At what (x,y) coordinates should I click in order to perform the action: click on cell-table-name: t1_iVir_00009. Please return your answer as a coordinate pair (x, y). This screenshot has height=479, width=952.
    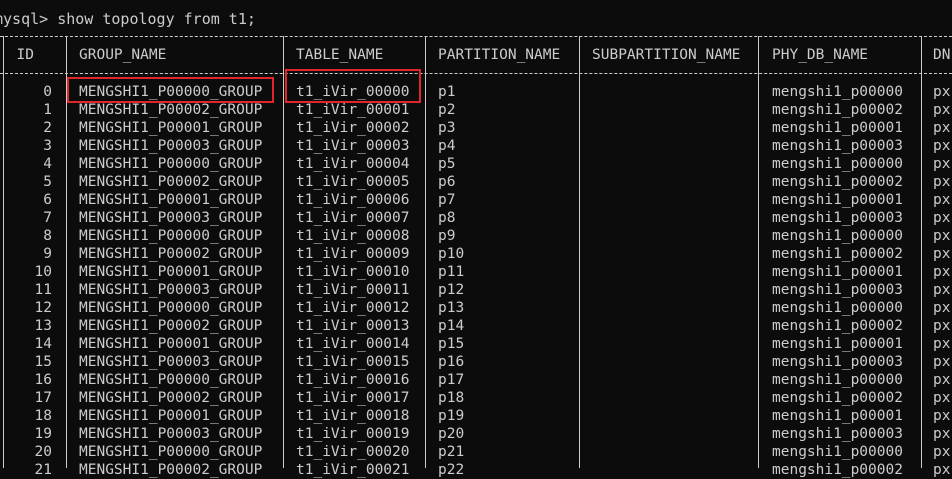
    Looking at the image, I should click on (353, 254).